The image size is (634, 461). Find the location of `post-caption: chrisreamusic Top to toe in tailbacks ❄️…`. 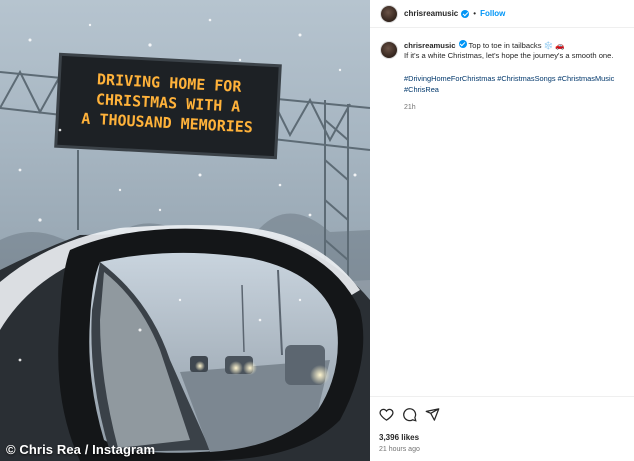

post-caption: chrisreamusic Top to toe in tailbacks ❄️… is located at coordinates (505, 75).